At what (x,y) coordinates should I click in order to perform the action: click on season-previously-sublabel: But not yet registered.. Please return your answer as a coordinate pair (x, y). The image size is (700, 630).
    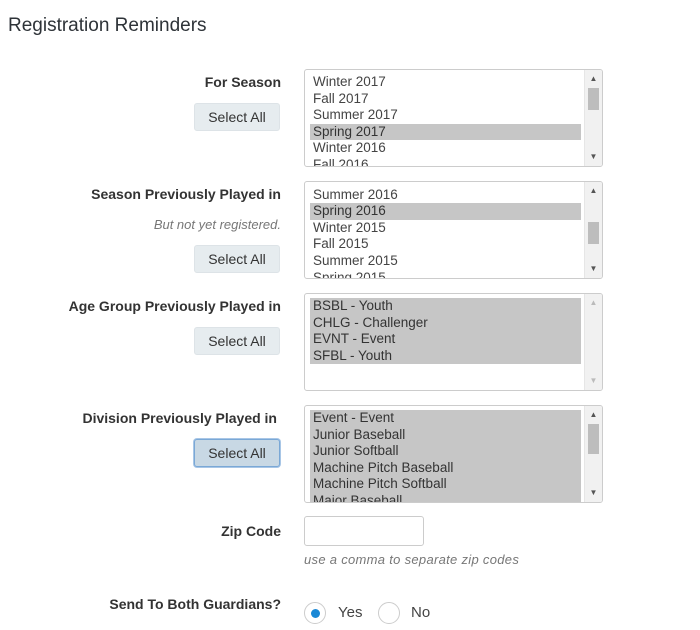
    Looking at the image, I should click on (217, 224).